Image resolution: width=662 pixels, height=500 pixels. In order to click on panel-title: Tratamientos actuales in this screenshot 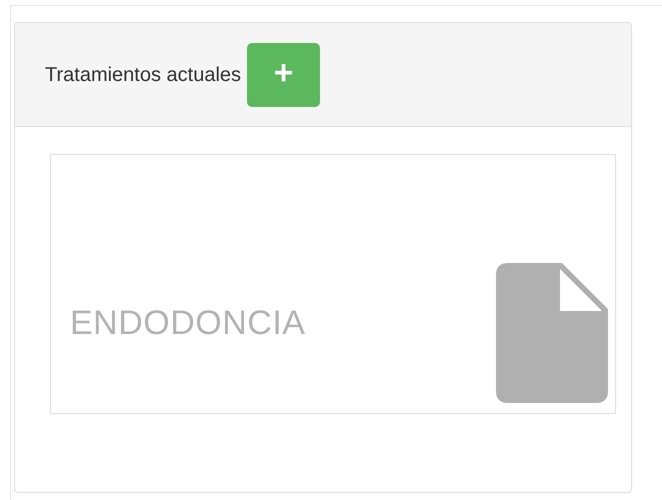, I will do `click(143, 75)`.